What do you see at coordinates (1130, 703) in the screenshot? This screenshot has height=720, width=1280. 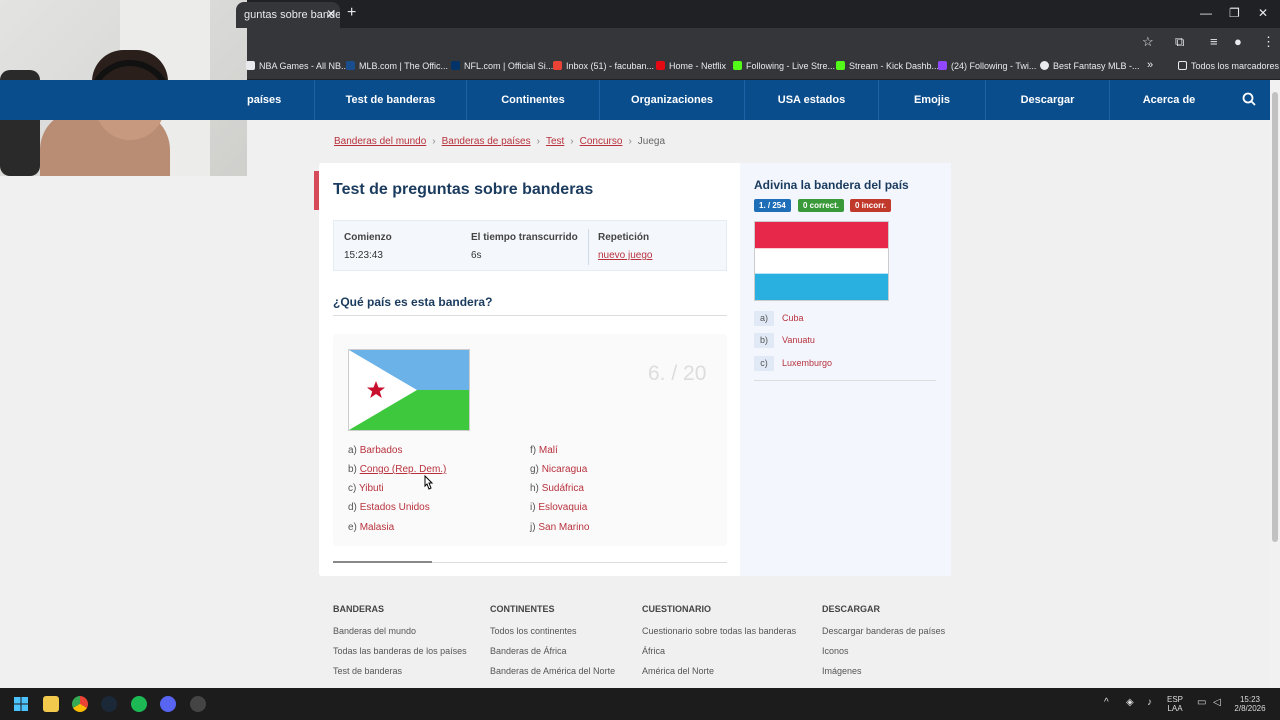 I see `network-icon: ◈` at bounding box center [1130, 703].